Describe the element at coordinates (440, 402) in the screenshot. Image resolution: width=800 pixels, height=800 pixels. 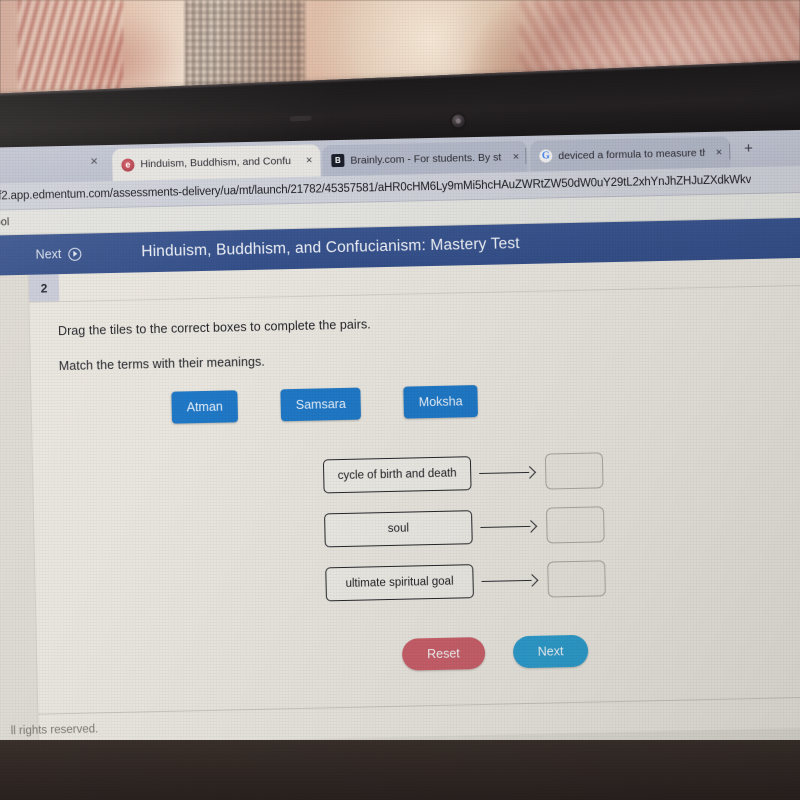
I see `tile-moksha: Moksha` at that location.